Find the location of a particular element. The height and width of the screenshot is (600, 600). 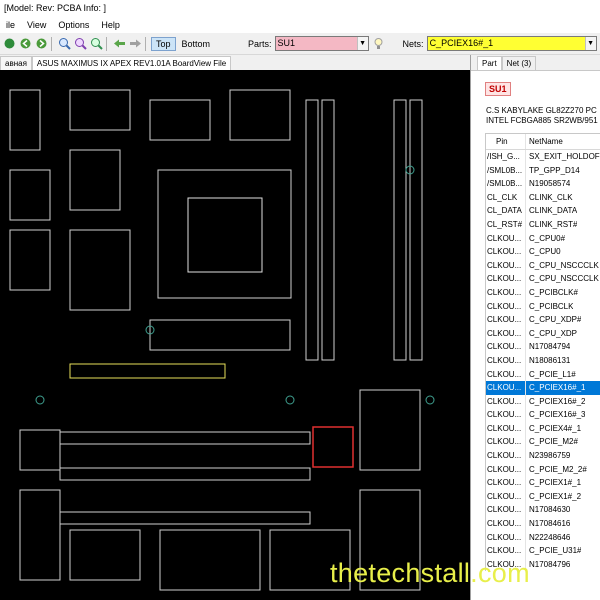

netname-cell: C_CPU_XDP is located at coordinates (553, 333).